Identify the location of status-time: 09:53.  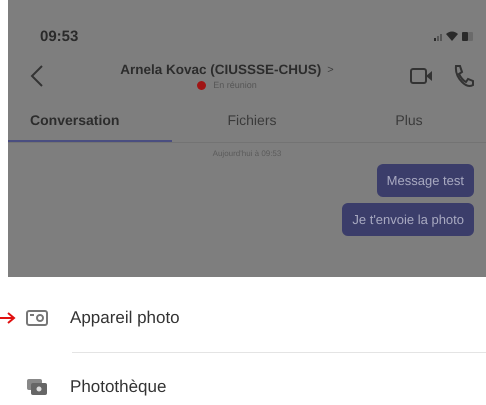
(59, 36).